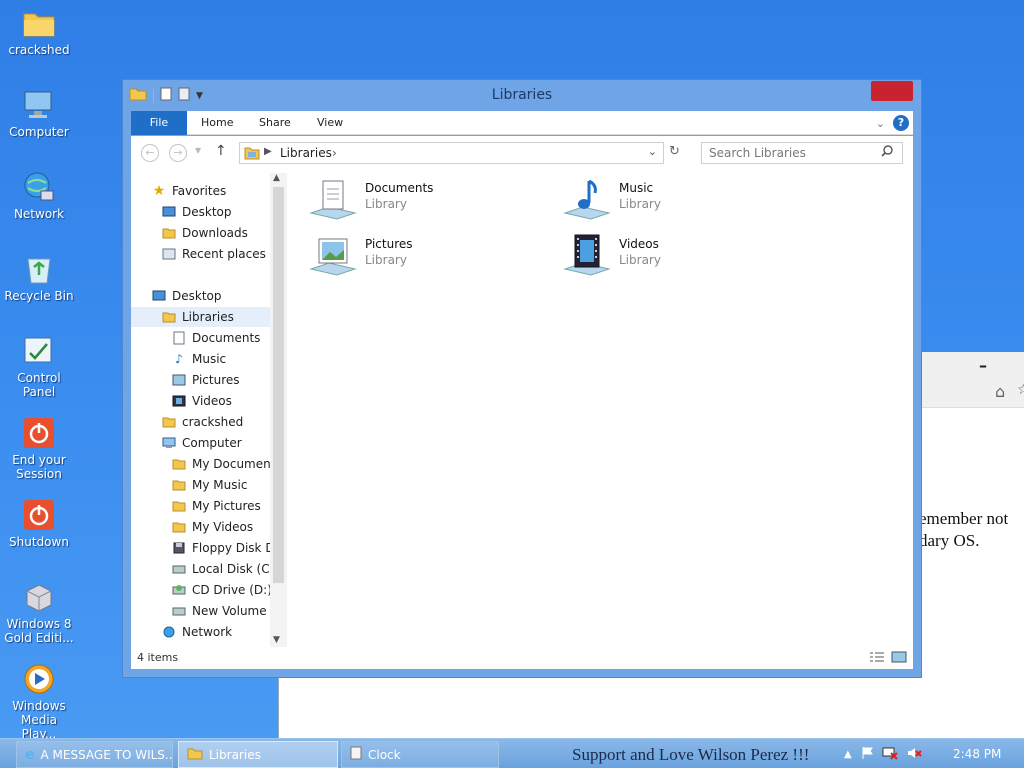 This screenshot has width=1024, height=768. I want to click on large-icons-view-icon, so click(899, 658).